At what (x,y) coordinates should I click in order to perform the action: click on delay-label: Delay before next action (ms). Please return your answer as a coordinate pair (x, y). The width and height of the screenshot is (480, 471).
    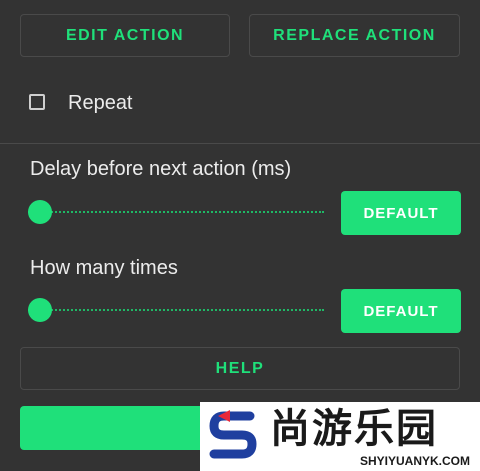
    Looking at the image, I should click on (161, 169).